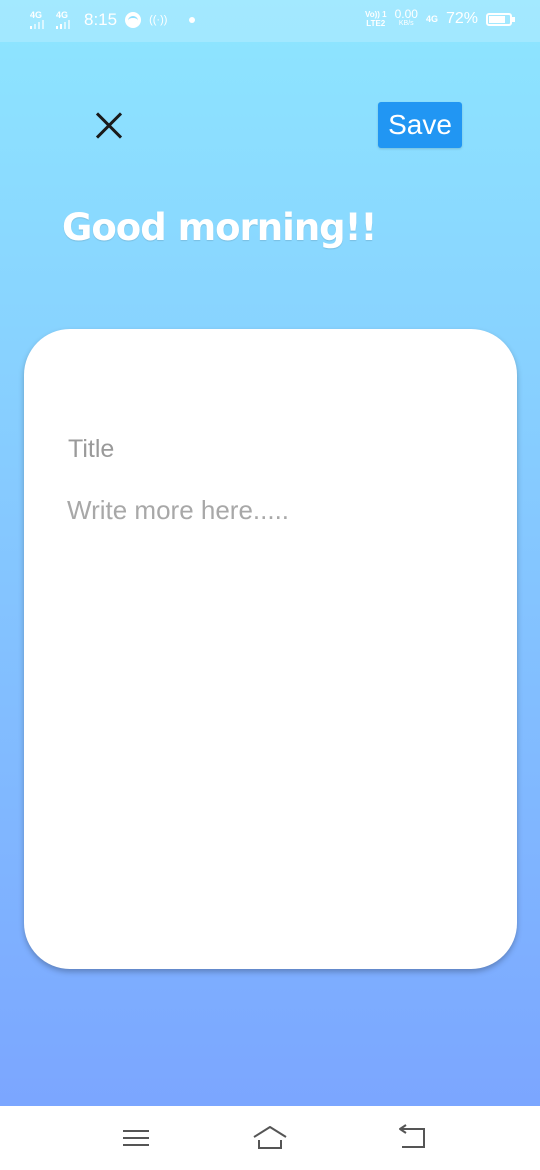  Describe the element at coordinates (412, 1138) in the screenshot. I see `back-icon` at that location.